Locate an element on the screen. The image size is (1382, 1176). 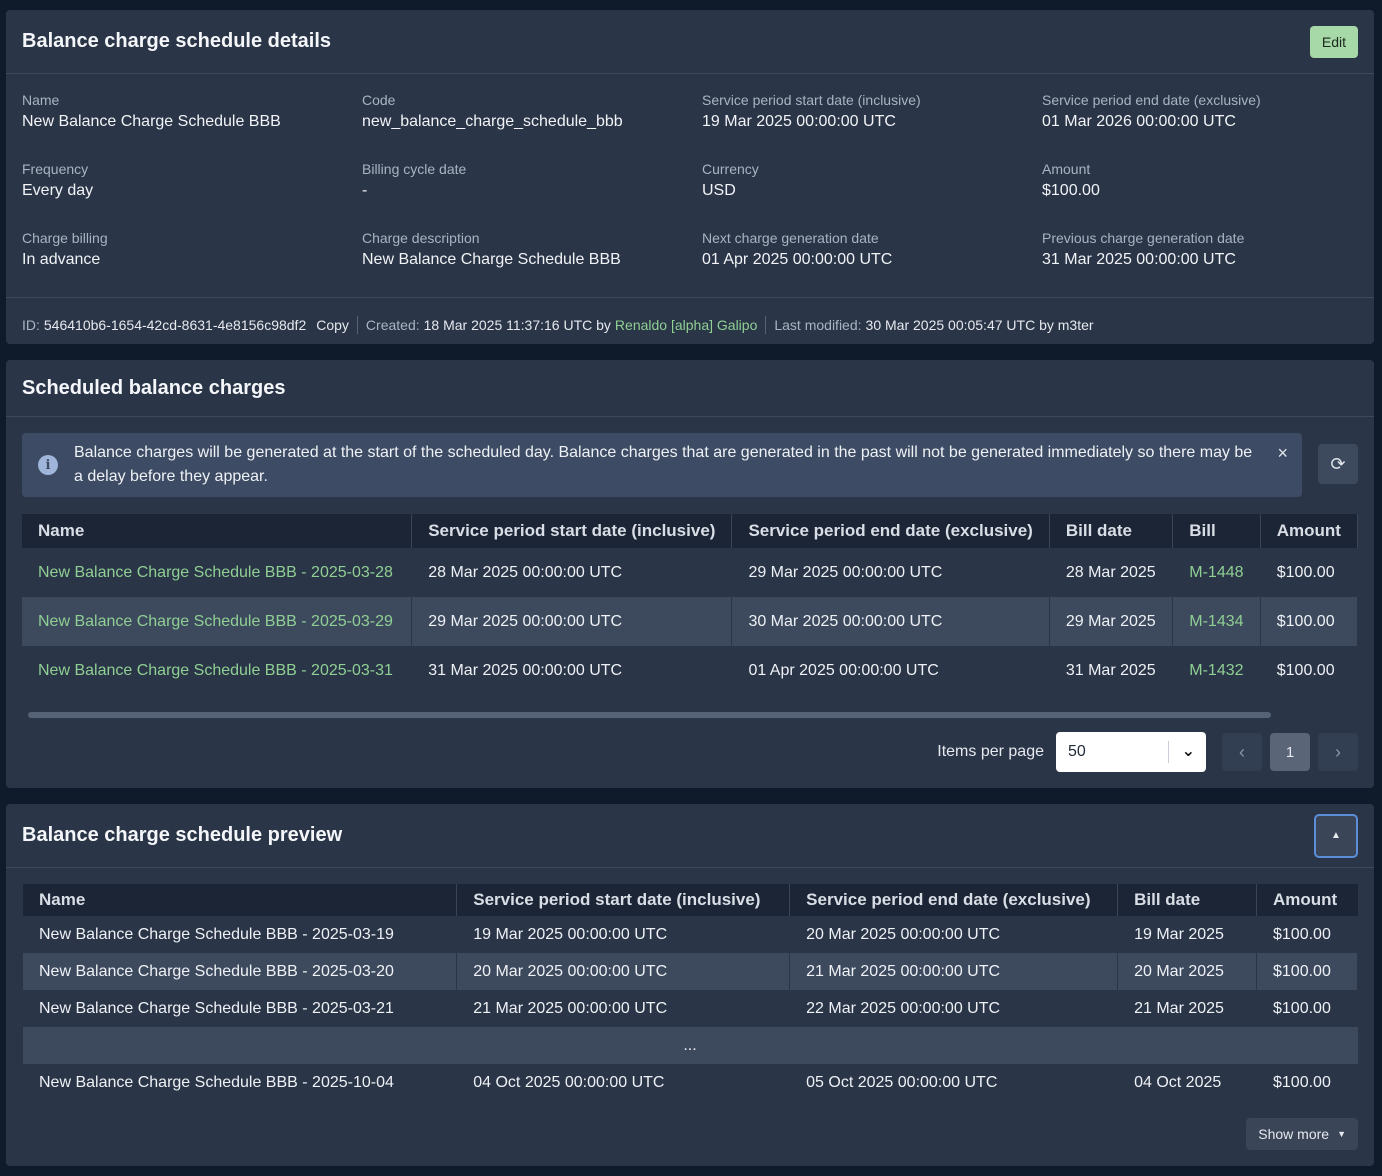
field-billing-cycle-date: Billing cycle date - is located at coordinates (532, 195).